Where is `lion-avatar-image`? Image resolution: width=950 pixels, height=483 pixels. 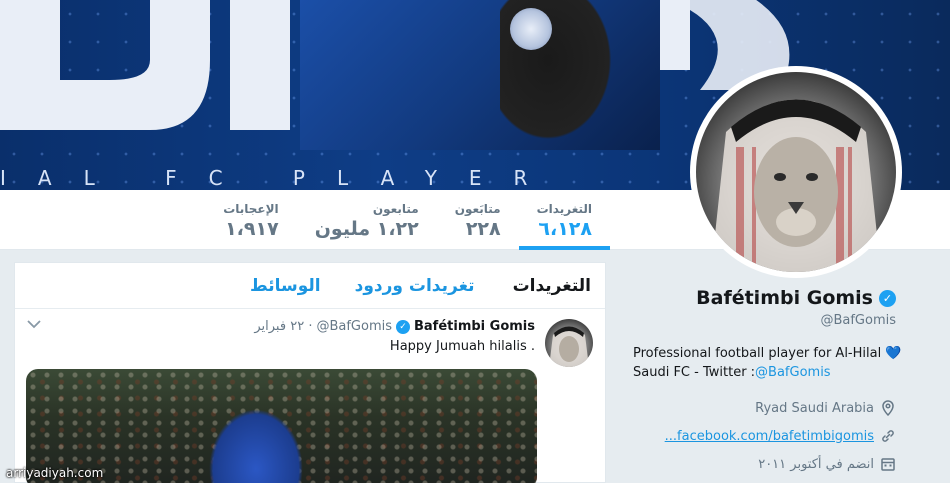 lion-avatar-image is located at coordinates (796, 172).